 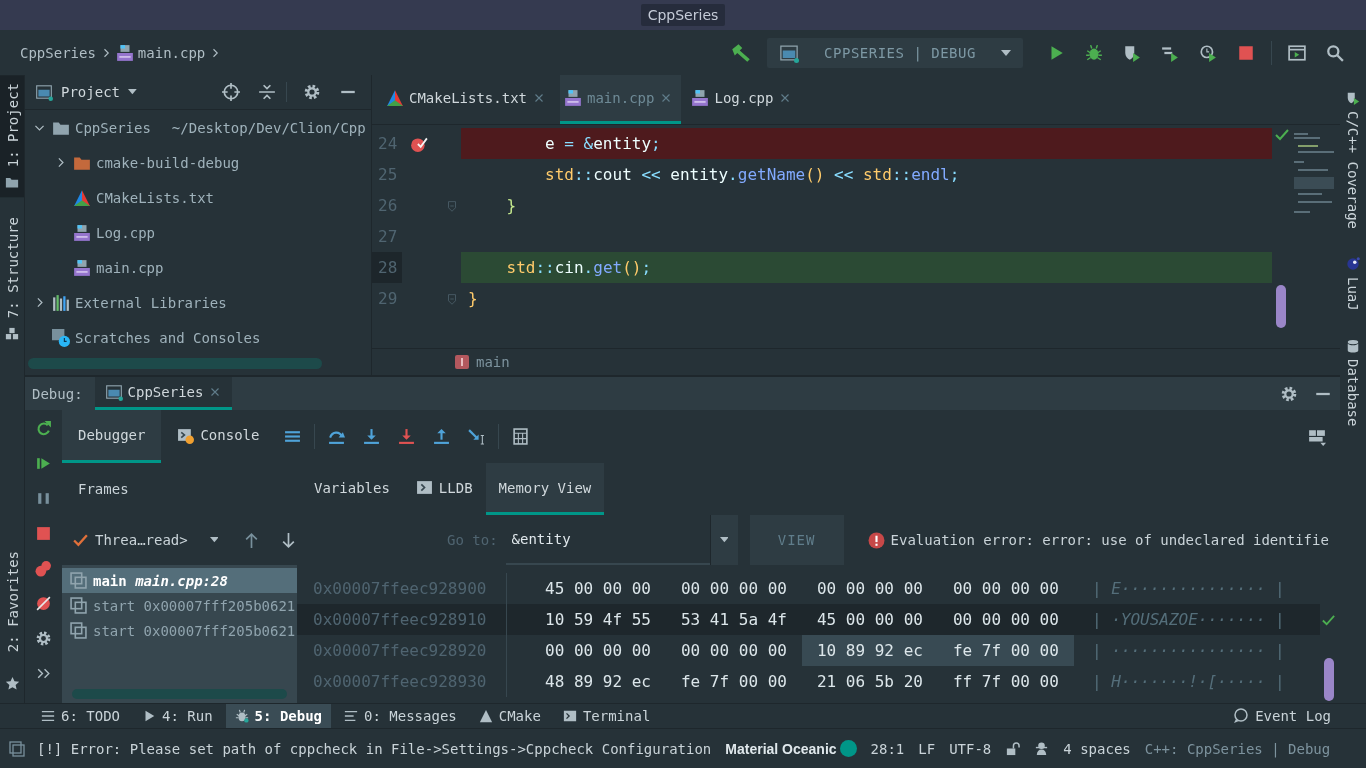 I want to click on thread-dropdown: Threa…read>, so click(x=130, y=540).